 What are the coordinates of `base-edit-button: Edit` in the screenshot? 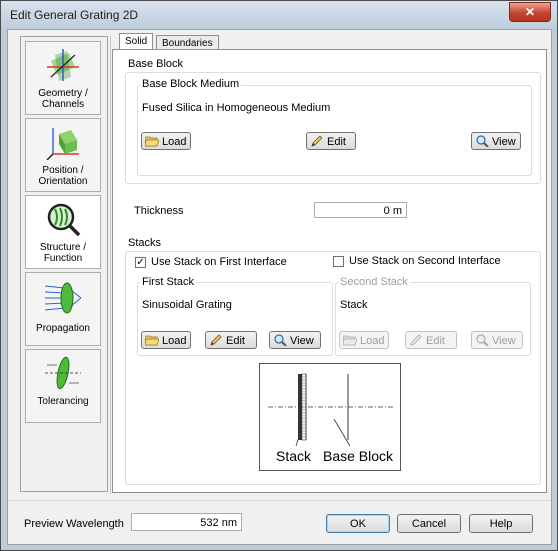 It's located at (331, 141).